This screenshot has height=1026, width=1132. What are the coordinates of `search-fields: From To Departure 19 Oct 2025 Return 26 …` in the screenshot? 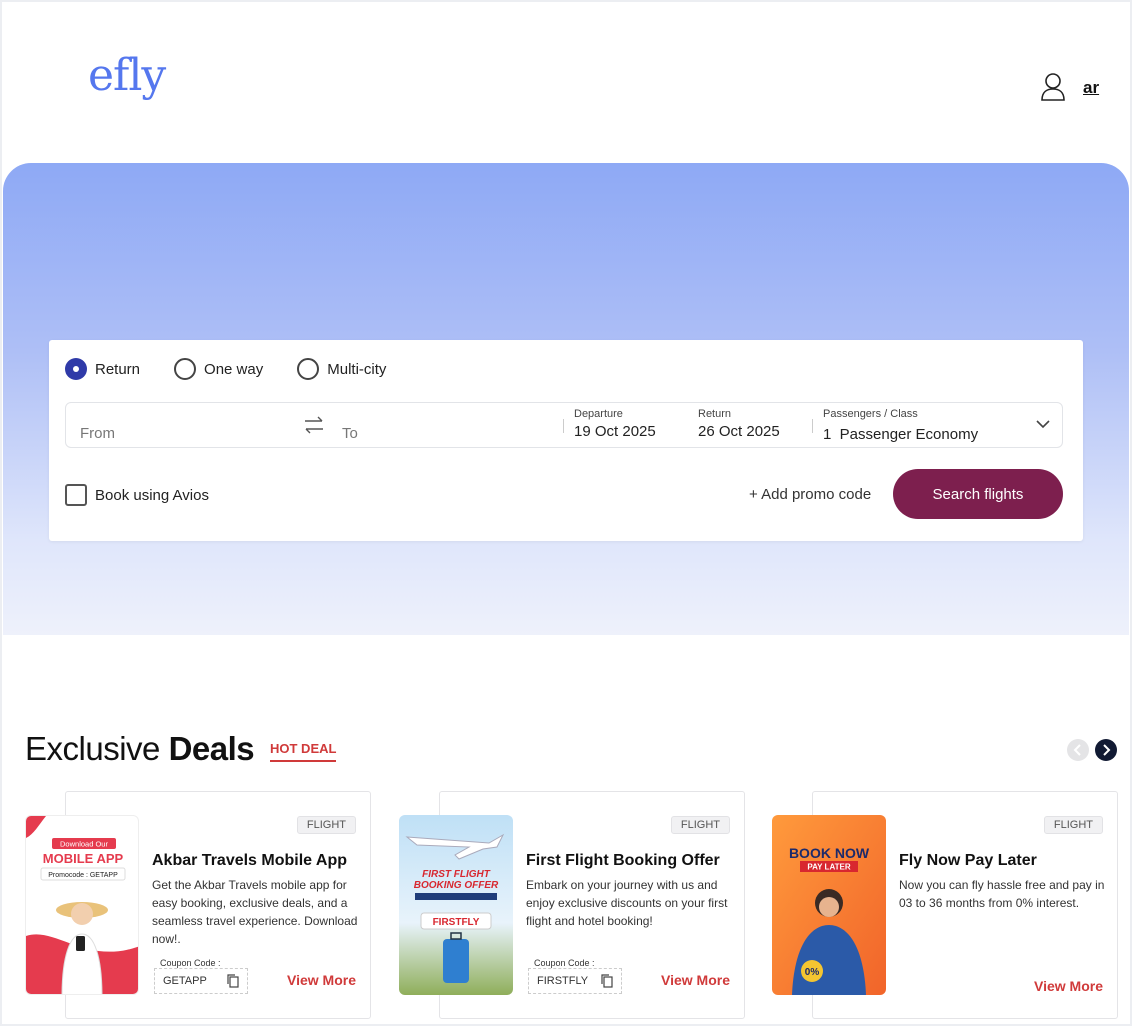 It's located at (564, 425).